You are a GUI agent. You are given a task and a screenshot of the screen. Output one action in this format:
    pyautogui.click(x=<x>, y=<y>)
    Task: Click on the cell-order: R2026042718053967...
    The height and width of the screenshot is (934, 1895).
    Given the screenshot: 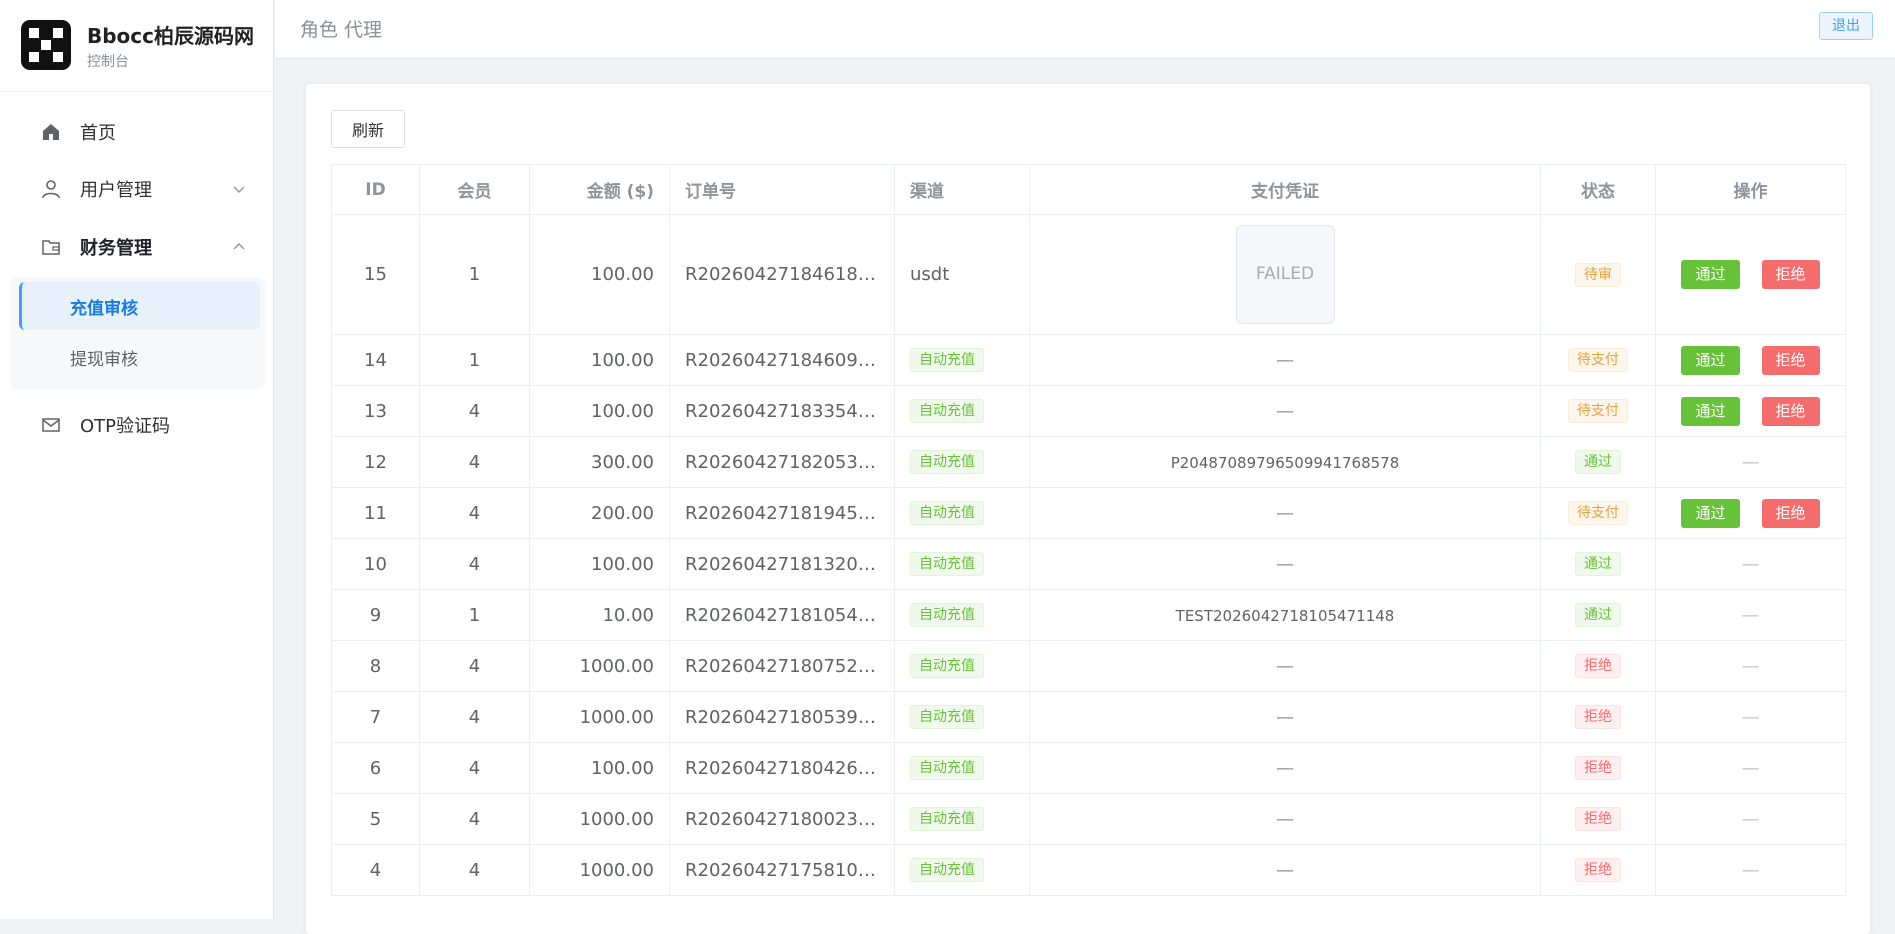 What is the action you would take?
    pyautogui.click(x=782, y=717)
    